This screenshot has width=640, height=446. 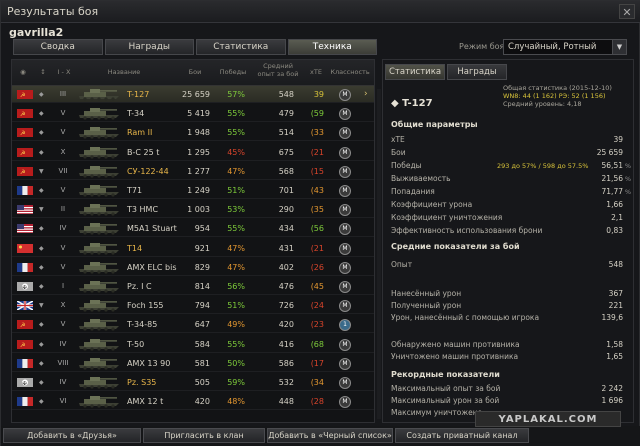 What do you see at coordinates (193, 363) in the screenshot?
I see `table-row: ◆ VIII AMX 13 90 581 50% 586 (17 M` at bounding box center [193, 363].